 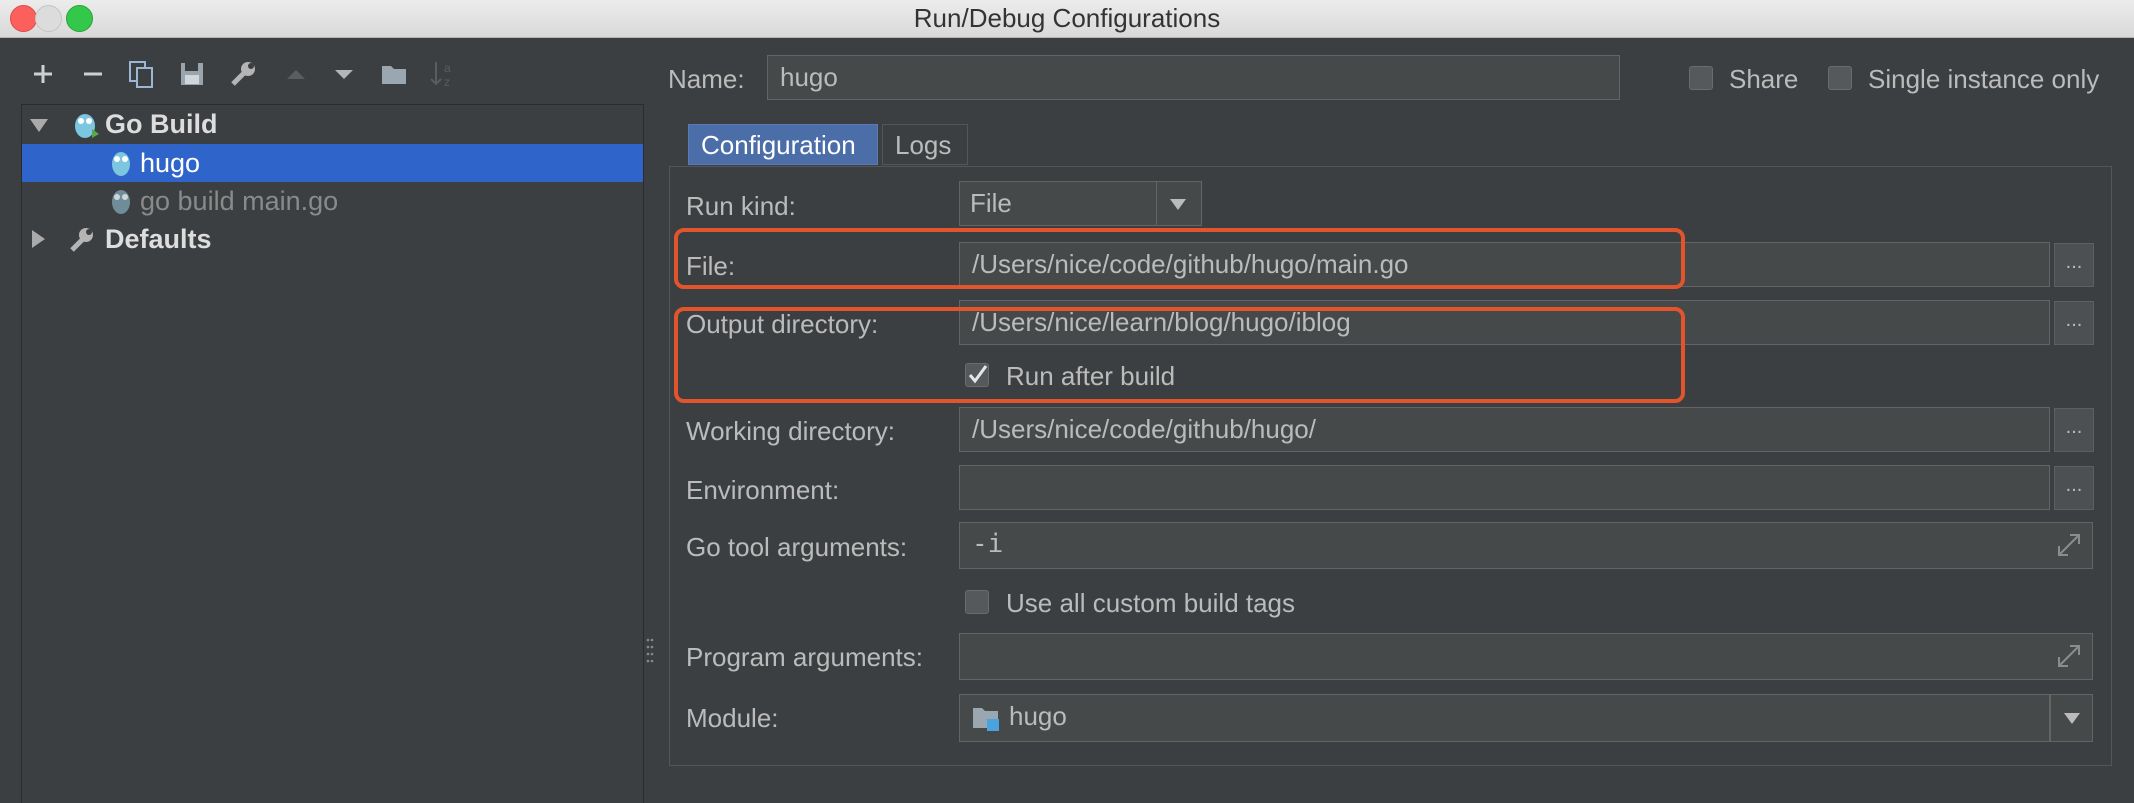 I want to click on tree-node-go-build: Go Build, so click(x=332, y=124).